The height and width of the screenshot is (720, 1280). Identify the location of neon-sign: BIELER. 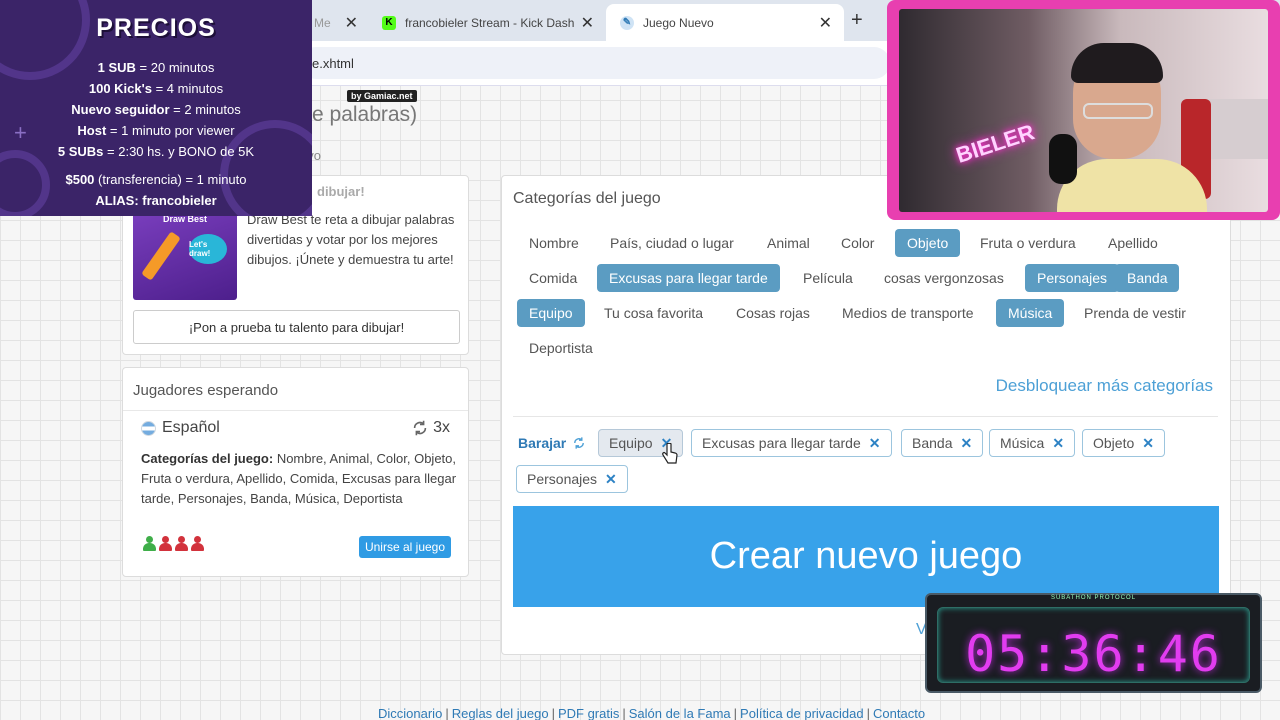
(995, 143).